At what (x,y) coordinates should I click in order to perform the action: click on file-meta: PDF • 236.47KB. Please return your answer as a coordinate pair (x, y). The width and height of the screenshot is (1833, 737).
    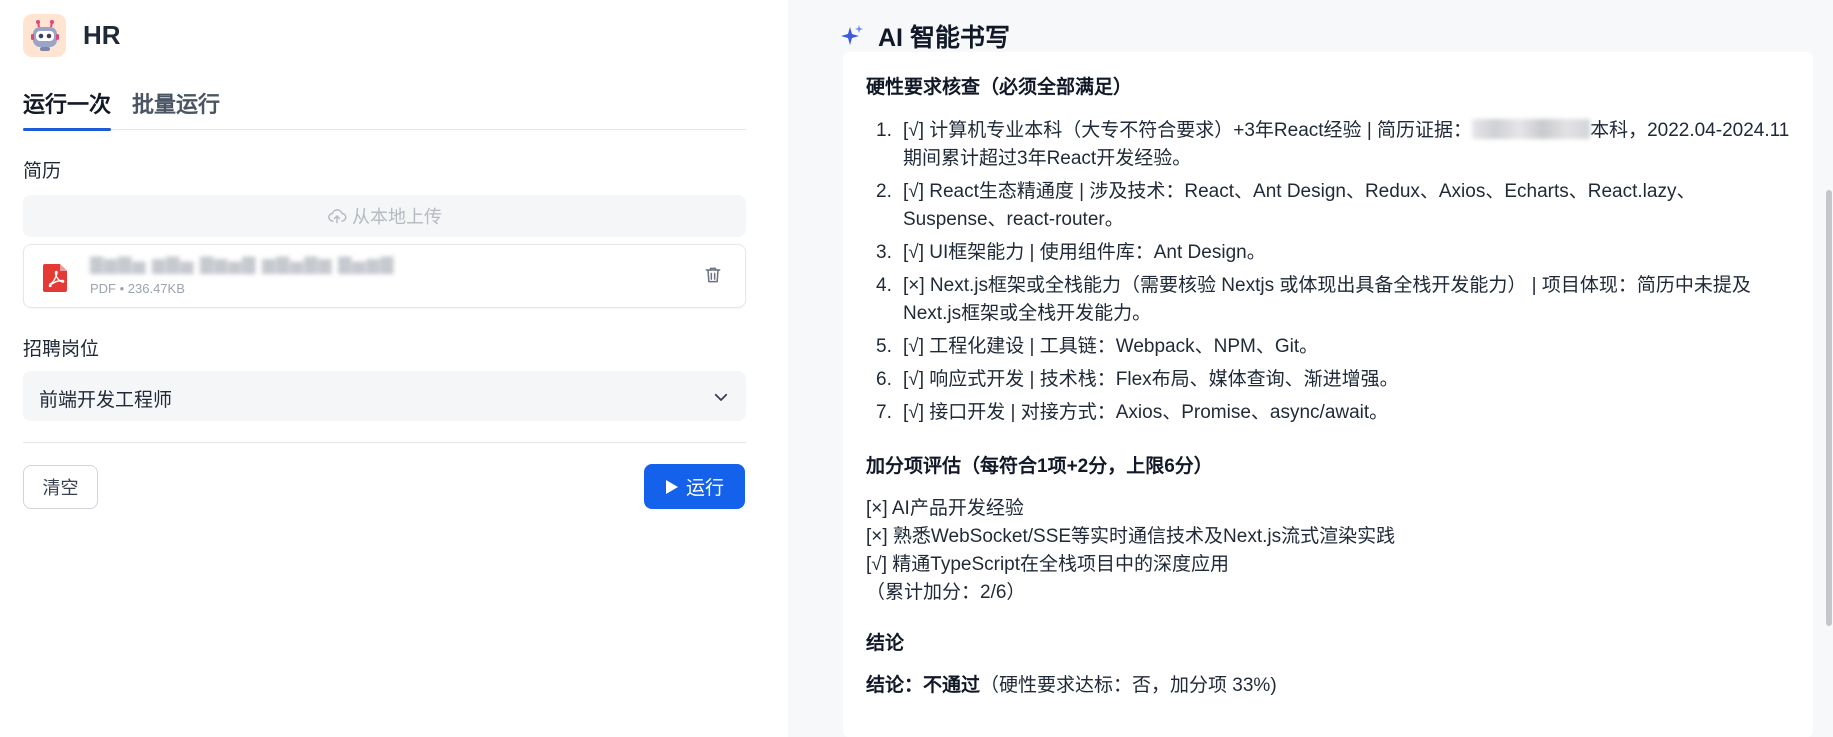
    Looking at the image, I should click on (137, 288).